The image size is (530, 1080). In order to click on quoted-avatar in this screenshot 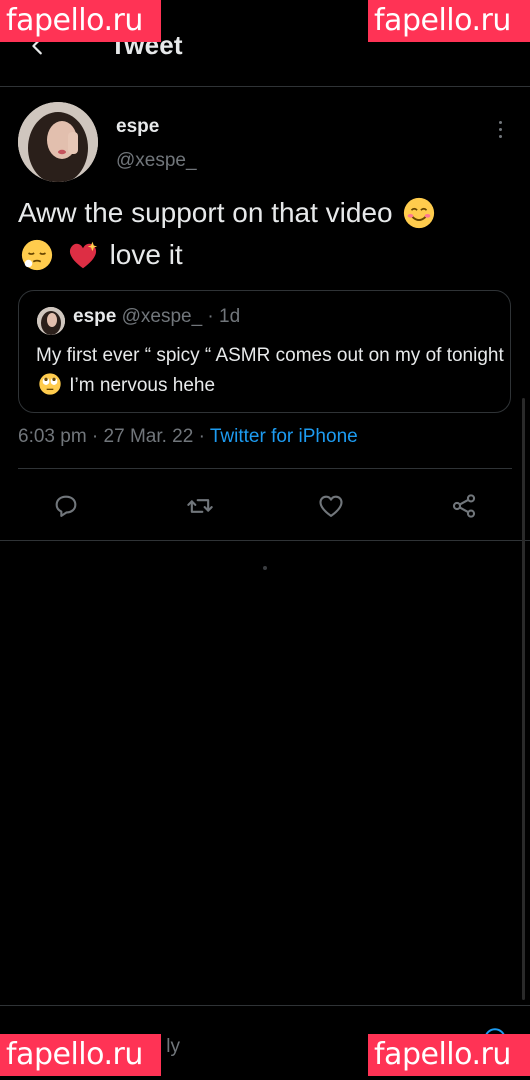, I will do `click(51, 321)`.